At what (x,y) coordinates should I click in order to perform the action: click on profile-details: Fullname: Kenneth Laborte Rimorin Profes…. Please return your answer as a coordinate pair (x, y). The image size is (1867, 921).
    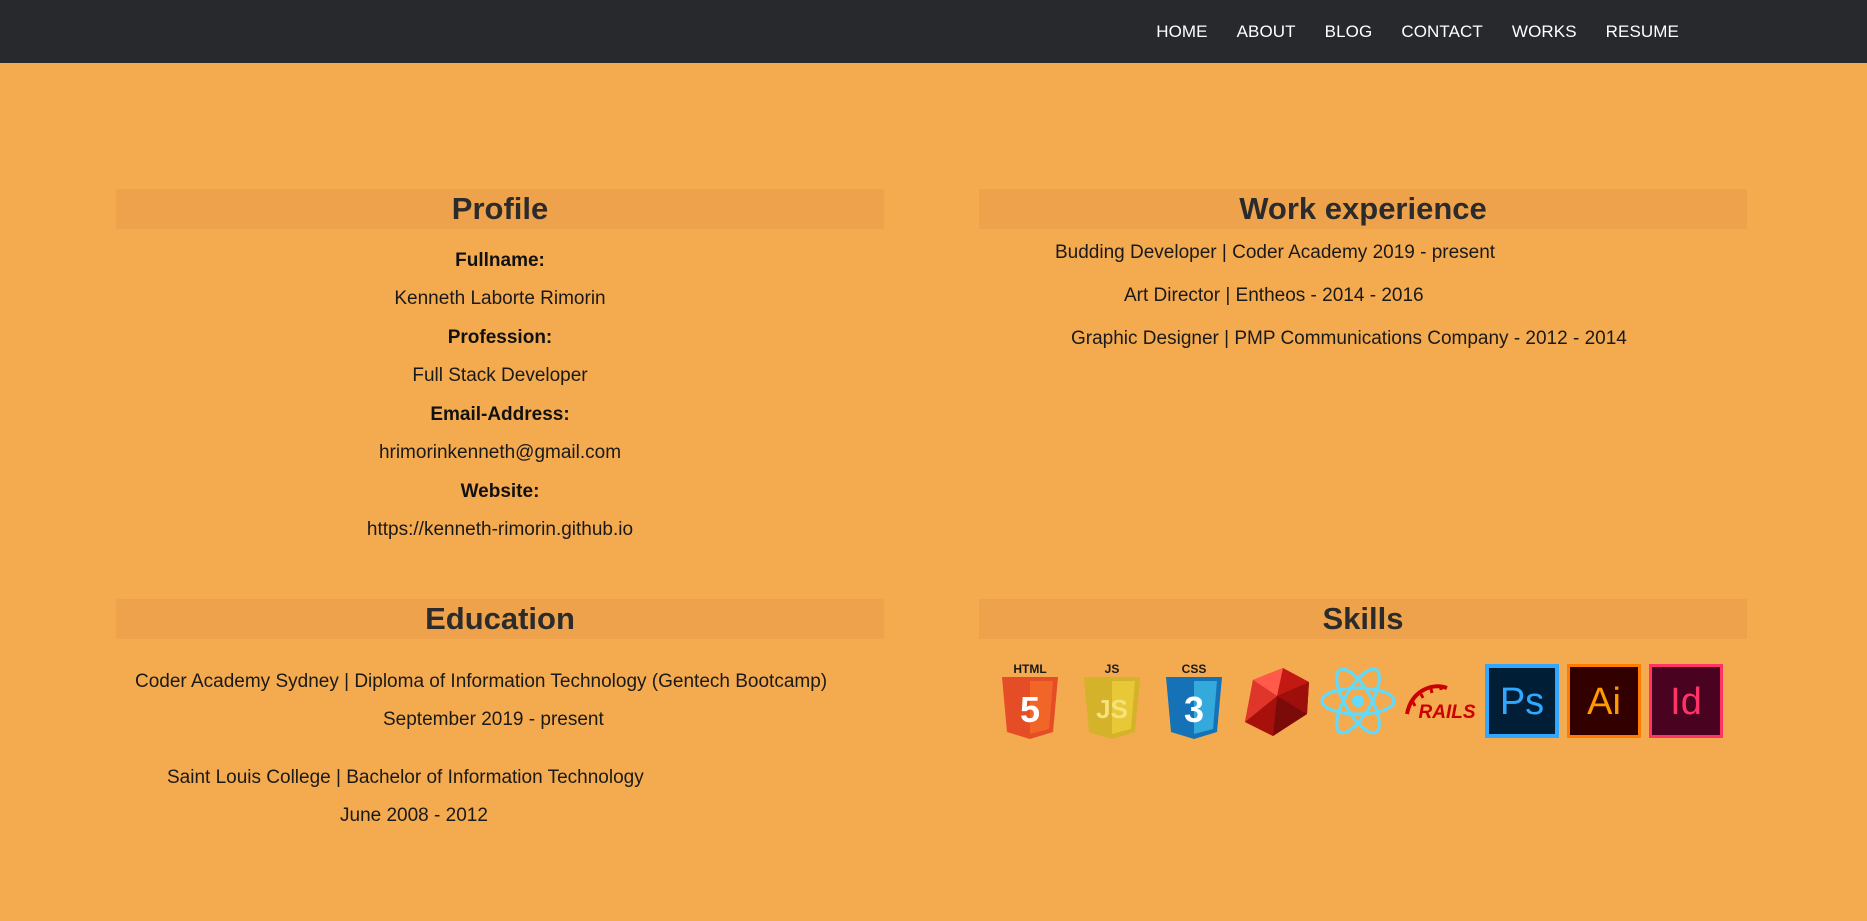
    Looking at the image, I should click on (500, 395).